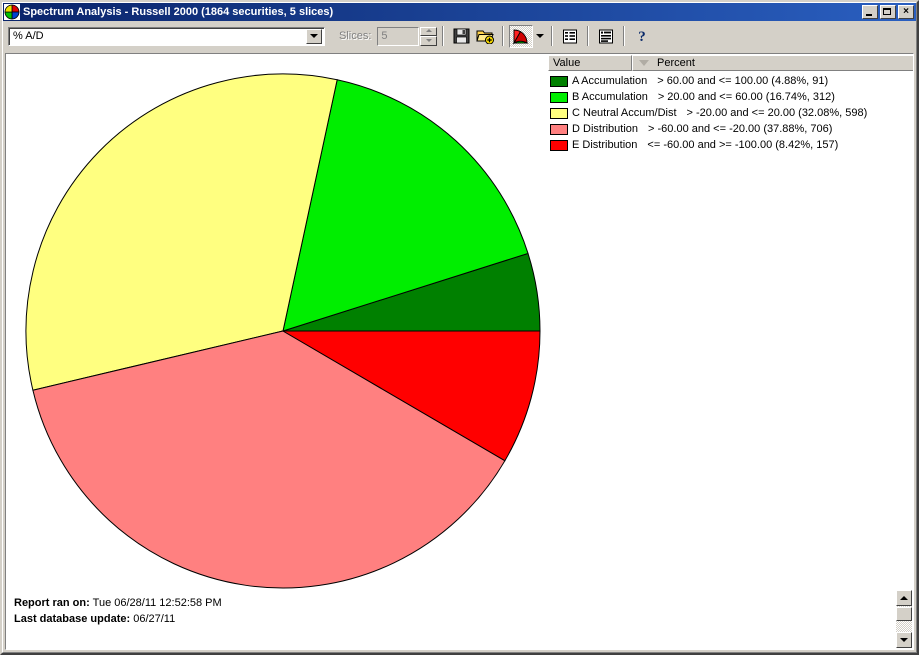 The image size is (919, 655). I want to click on legend-row-name: E Distribution, so click(605, 145).